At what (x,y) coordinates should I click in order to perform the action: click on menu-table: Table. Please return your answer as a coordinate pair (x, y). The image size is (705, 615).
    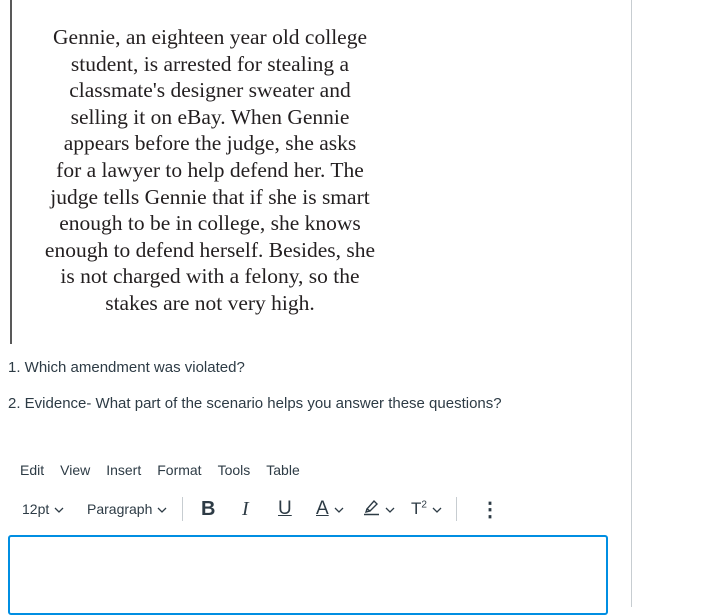
    Looking at the image, I should click on (282, 471).